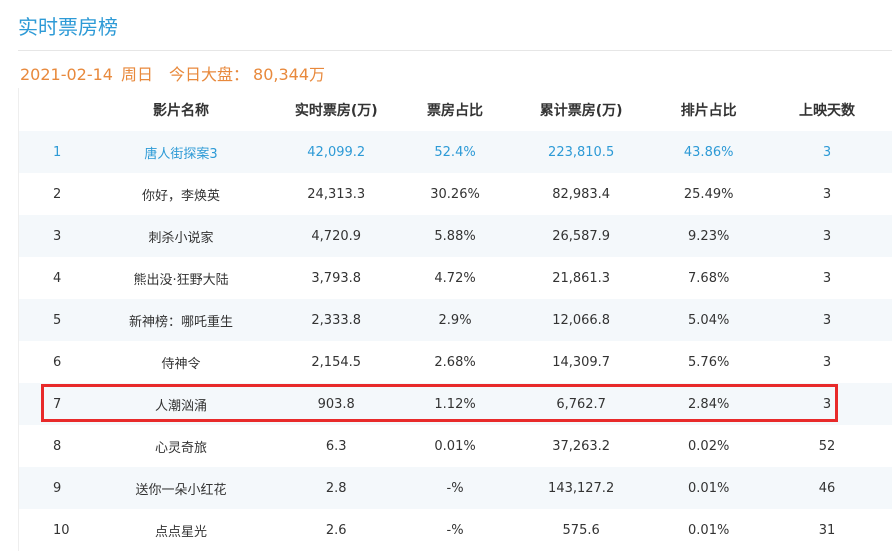  Describe the element at coordinates (336, 110) in the screenshot. I see `header-realtime-box-office: 实时票房(万)` at that location.